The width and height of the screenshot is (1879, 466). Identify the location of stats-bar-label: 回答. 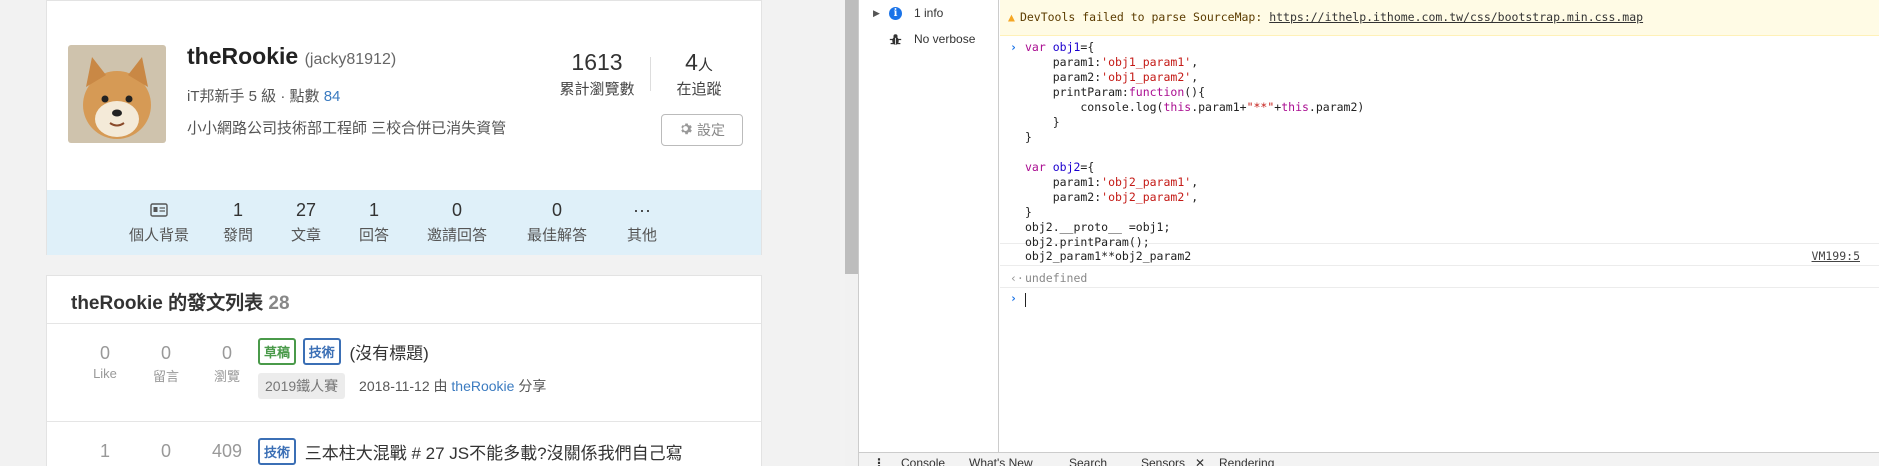
(373, 235).